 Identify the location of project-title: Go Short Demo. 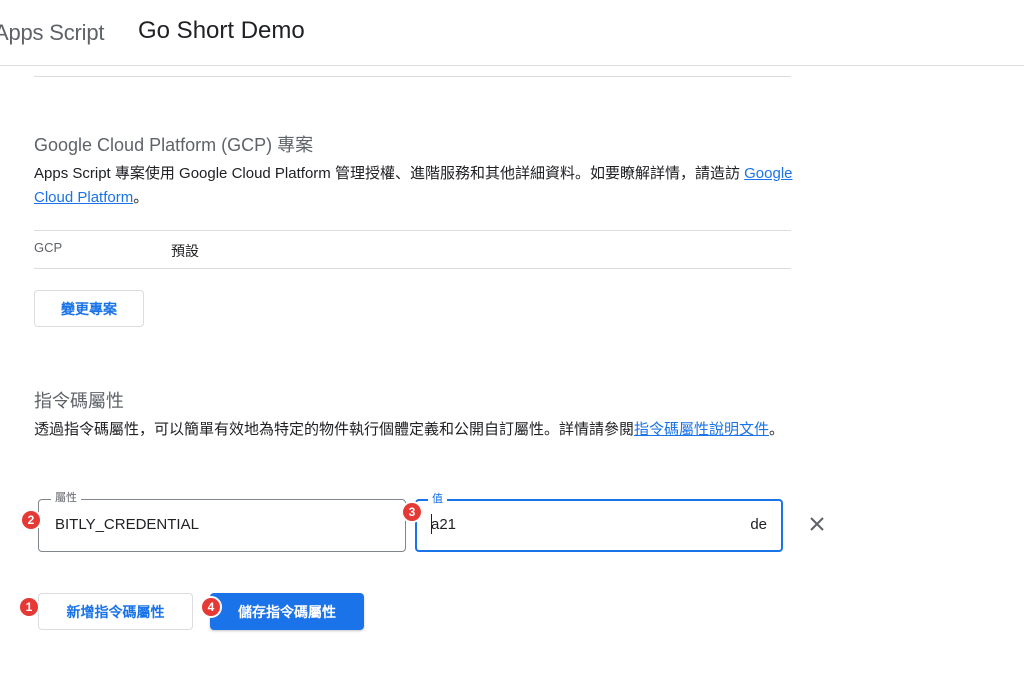
(221, 31).